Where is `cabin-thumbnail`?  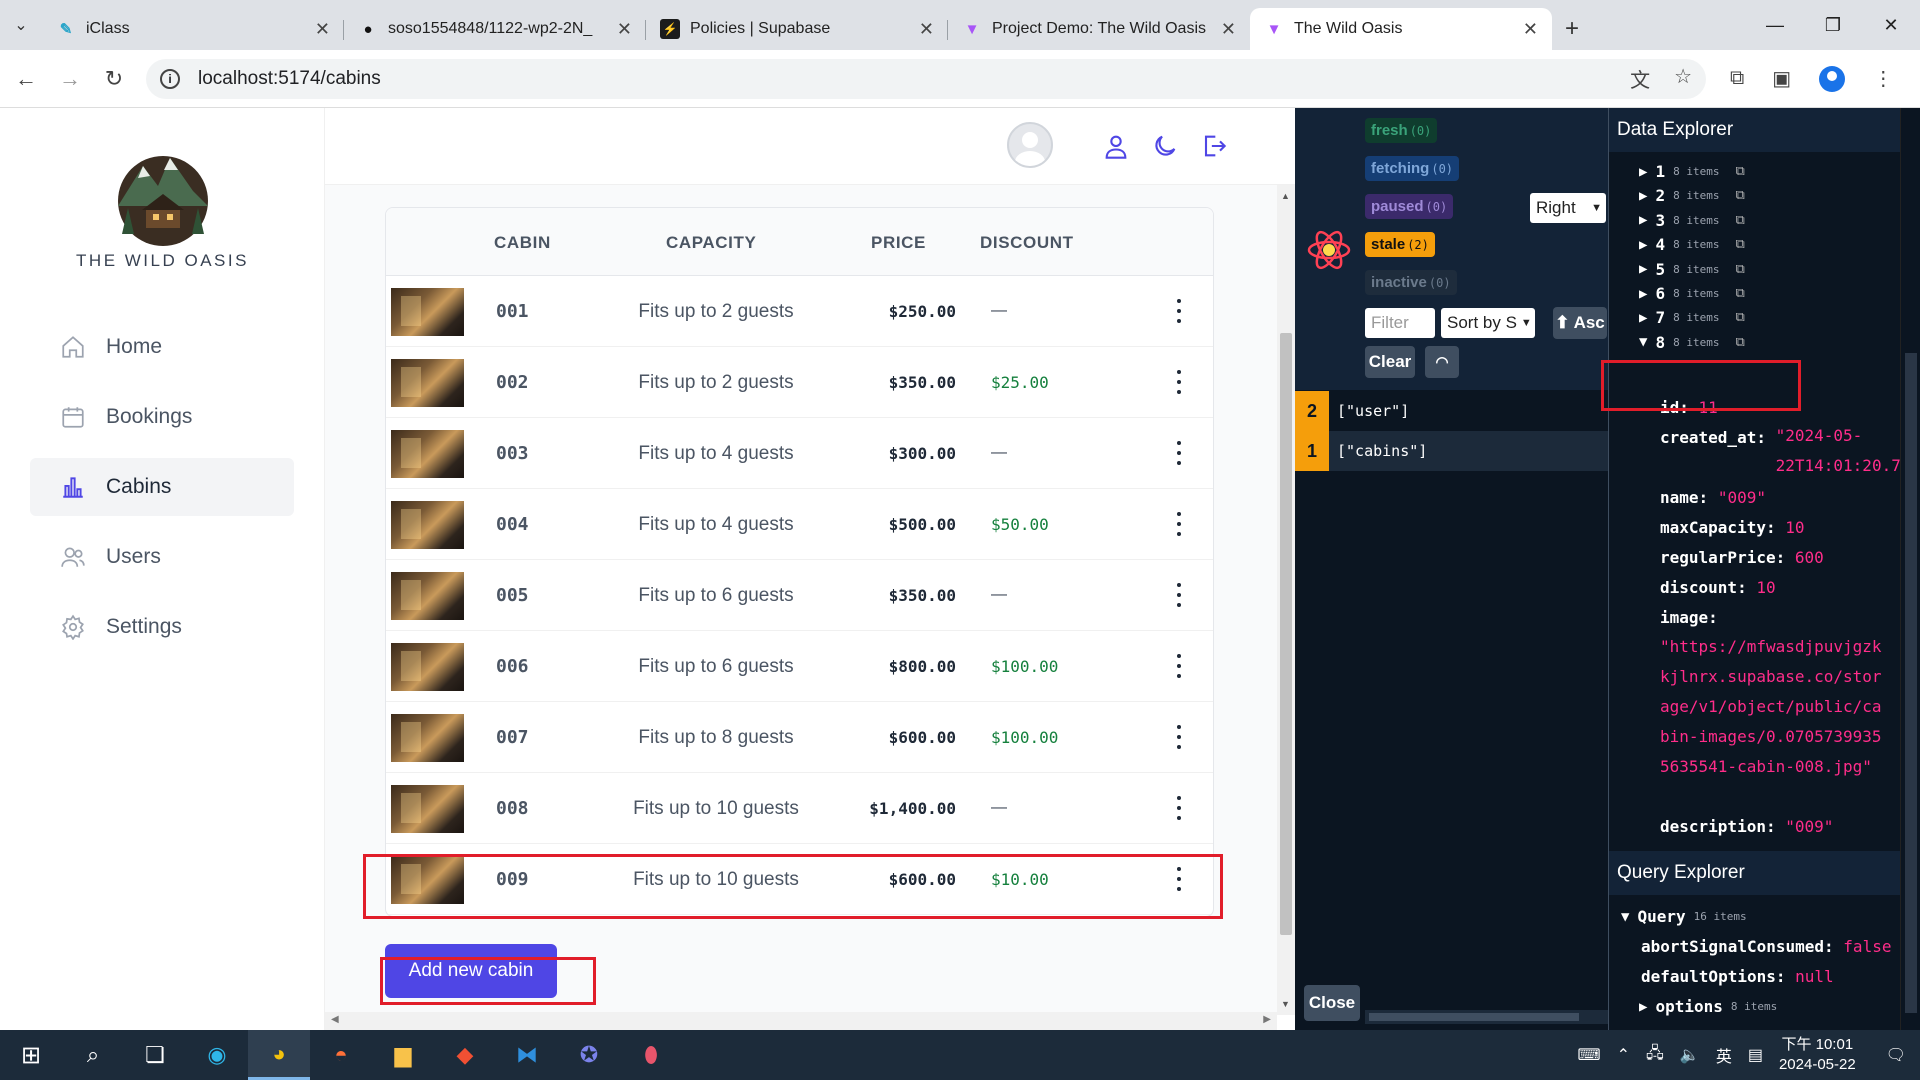 cabin-thumbnail is located at coordinates (427, 312).